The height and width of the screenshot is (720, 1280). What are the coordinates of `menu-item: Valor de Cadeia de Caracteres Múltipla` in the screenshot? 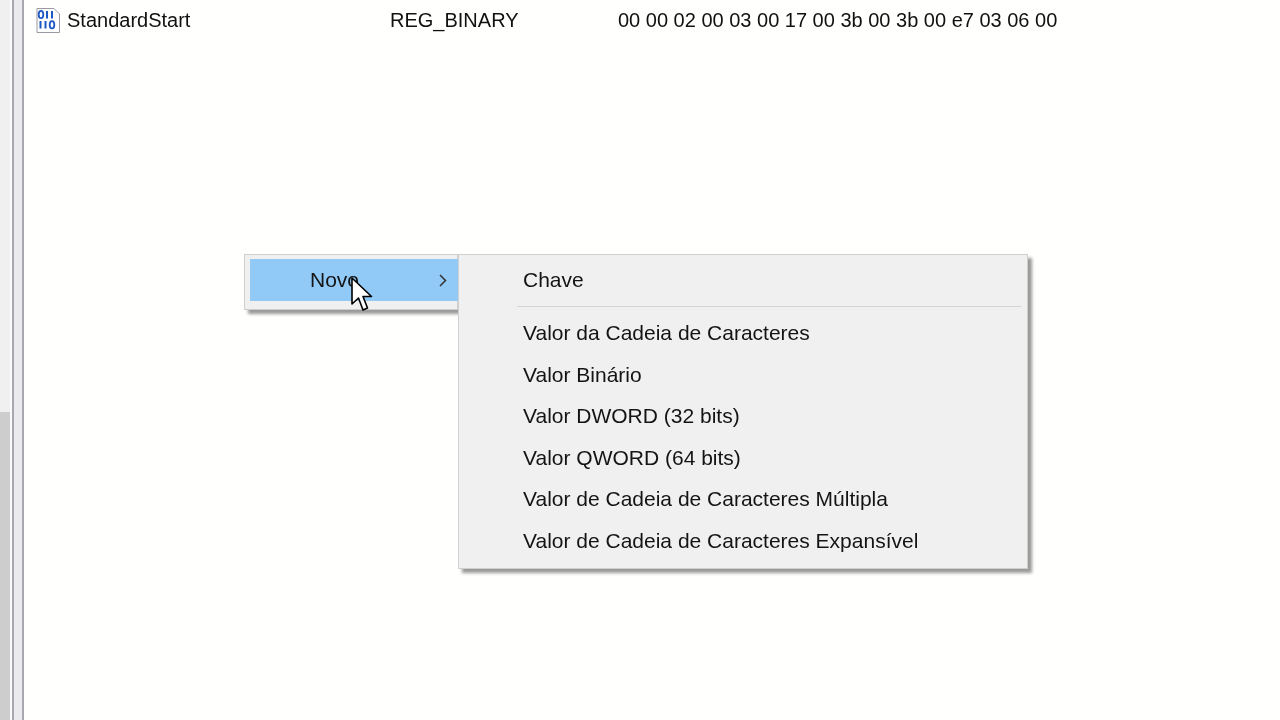 It's located at (743, 499).